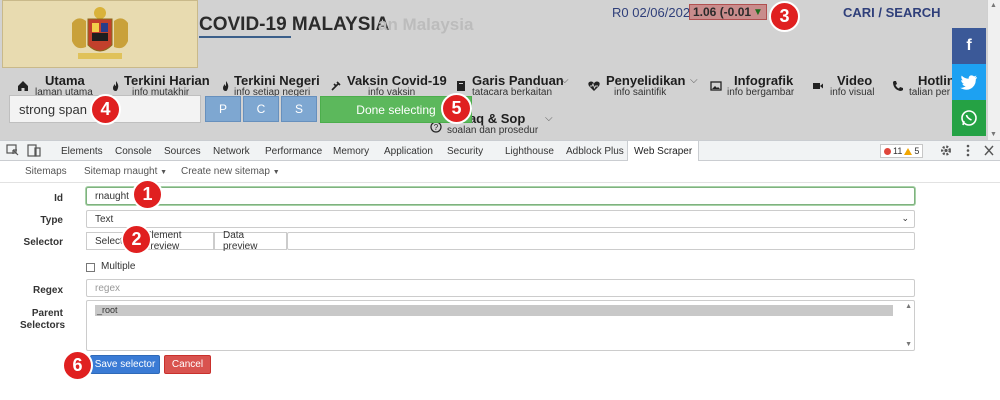  Describe the element at coordinates (663, 151) in the screenshot. I see `tab-web-scraper: Web Scraper` at that location.